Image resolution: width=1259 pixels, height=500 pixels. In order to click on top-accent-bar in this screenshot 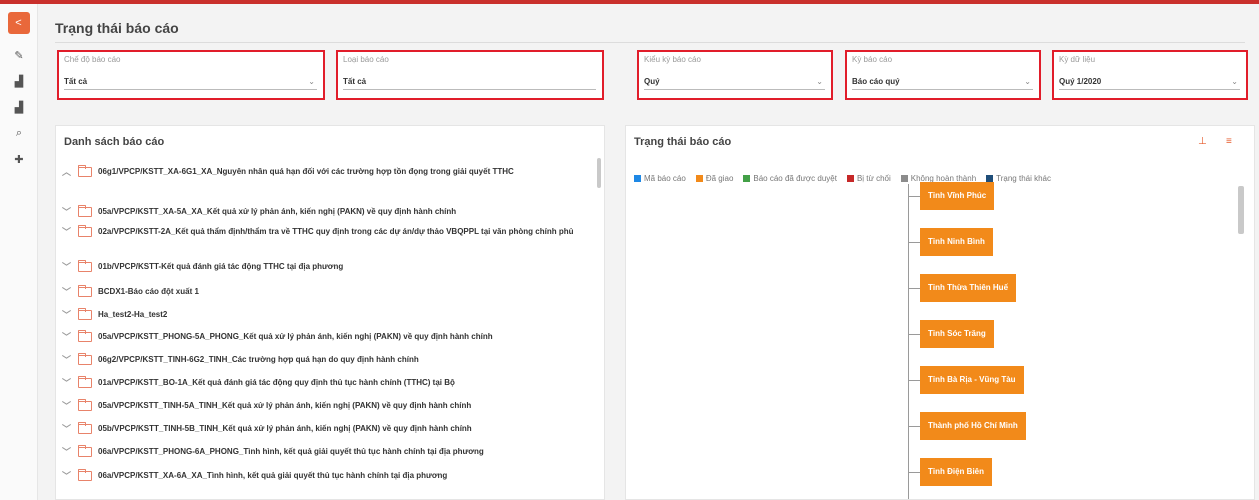, I will do `click(629, 2)`.